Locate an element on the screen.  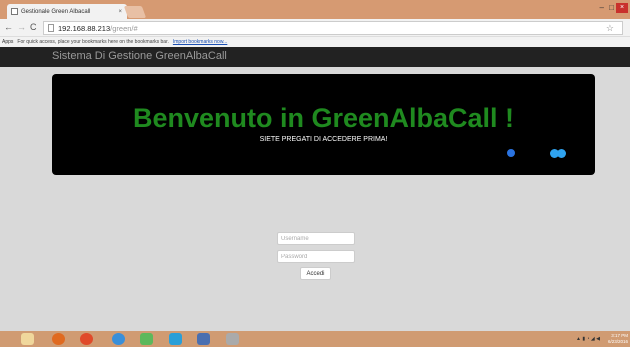
favicon-icon is located at coordinates (14, 11).